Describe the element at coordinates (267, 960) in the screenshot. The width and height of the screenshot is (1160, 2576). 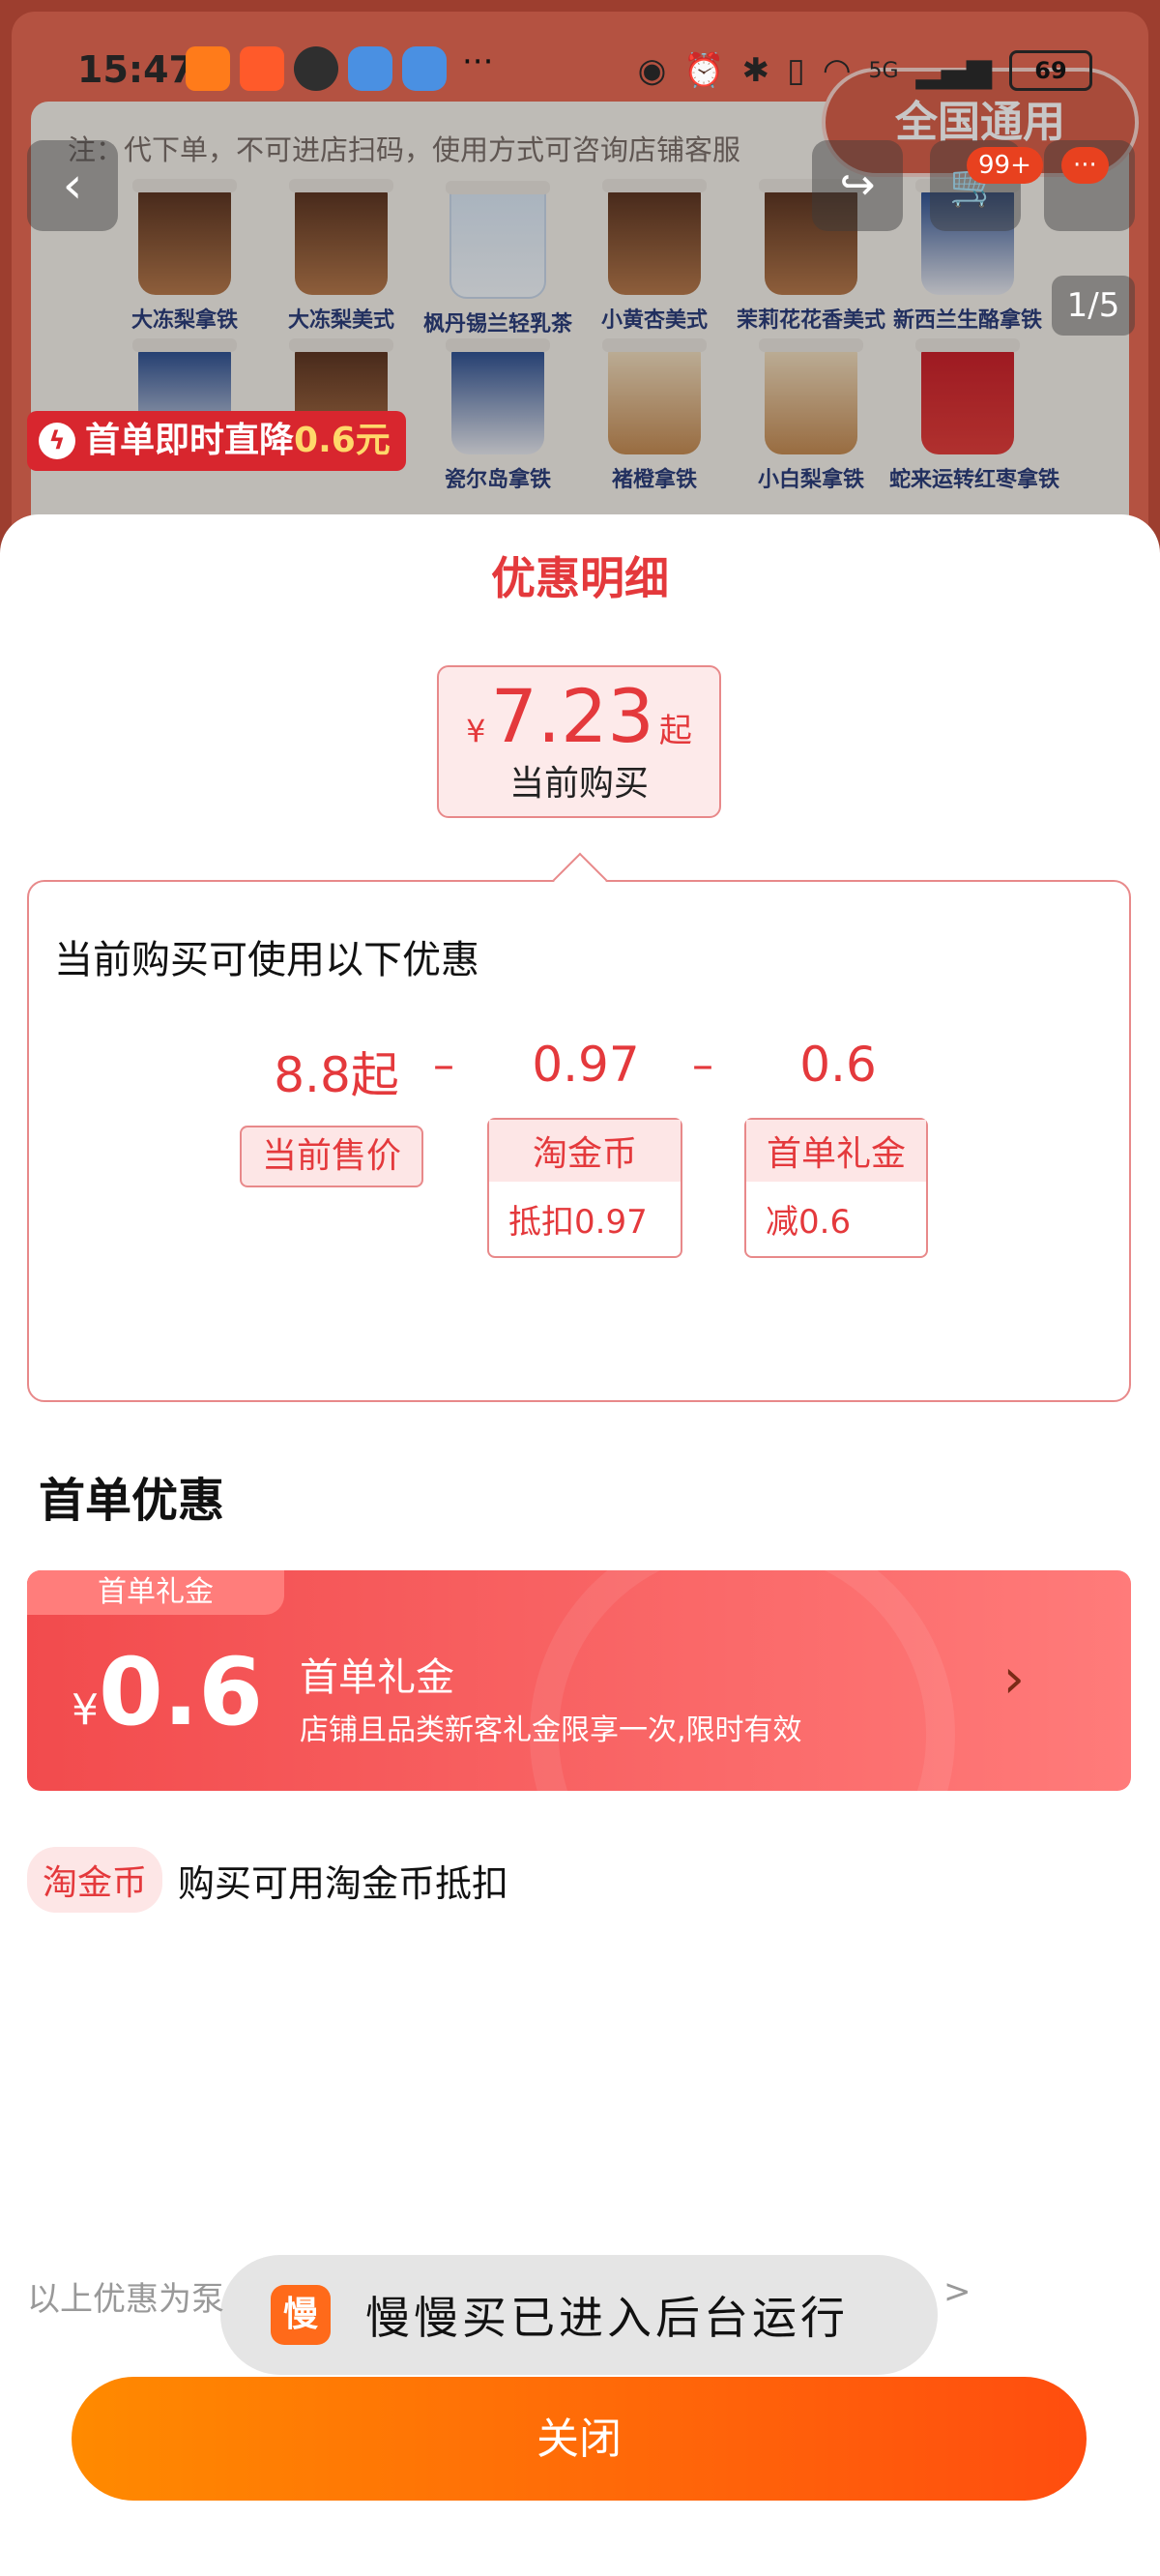
I see `breakdown-heading: 当前购买可使用以下优惠` at that location.